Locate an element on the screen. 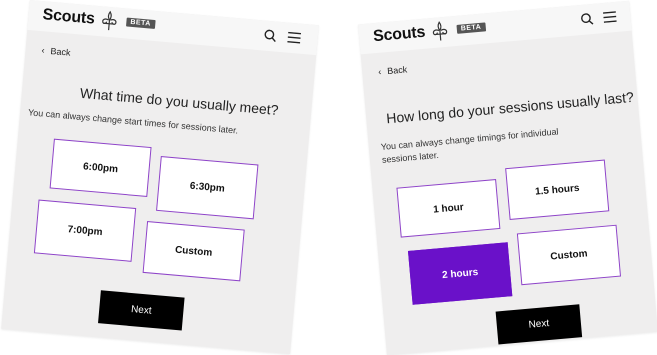  option-1-5-hours: 1.5 hours is located at coordinates (557, 190).